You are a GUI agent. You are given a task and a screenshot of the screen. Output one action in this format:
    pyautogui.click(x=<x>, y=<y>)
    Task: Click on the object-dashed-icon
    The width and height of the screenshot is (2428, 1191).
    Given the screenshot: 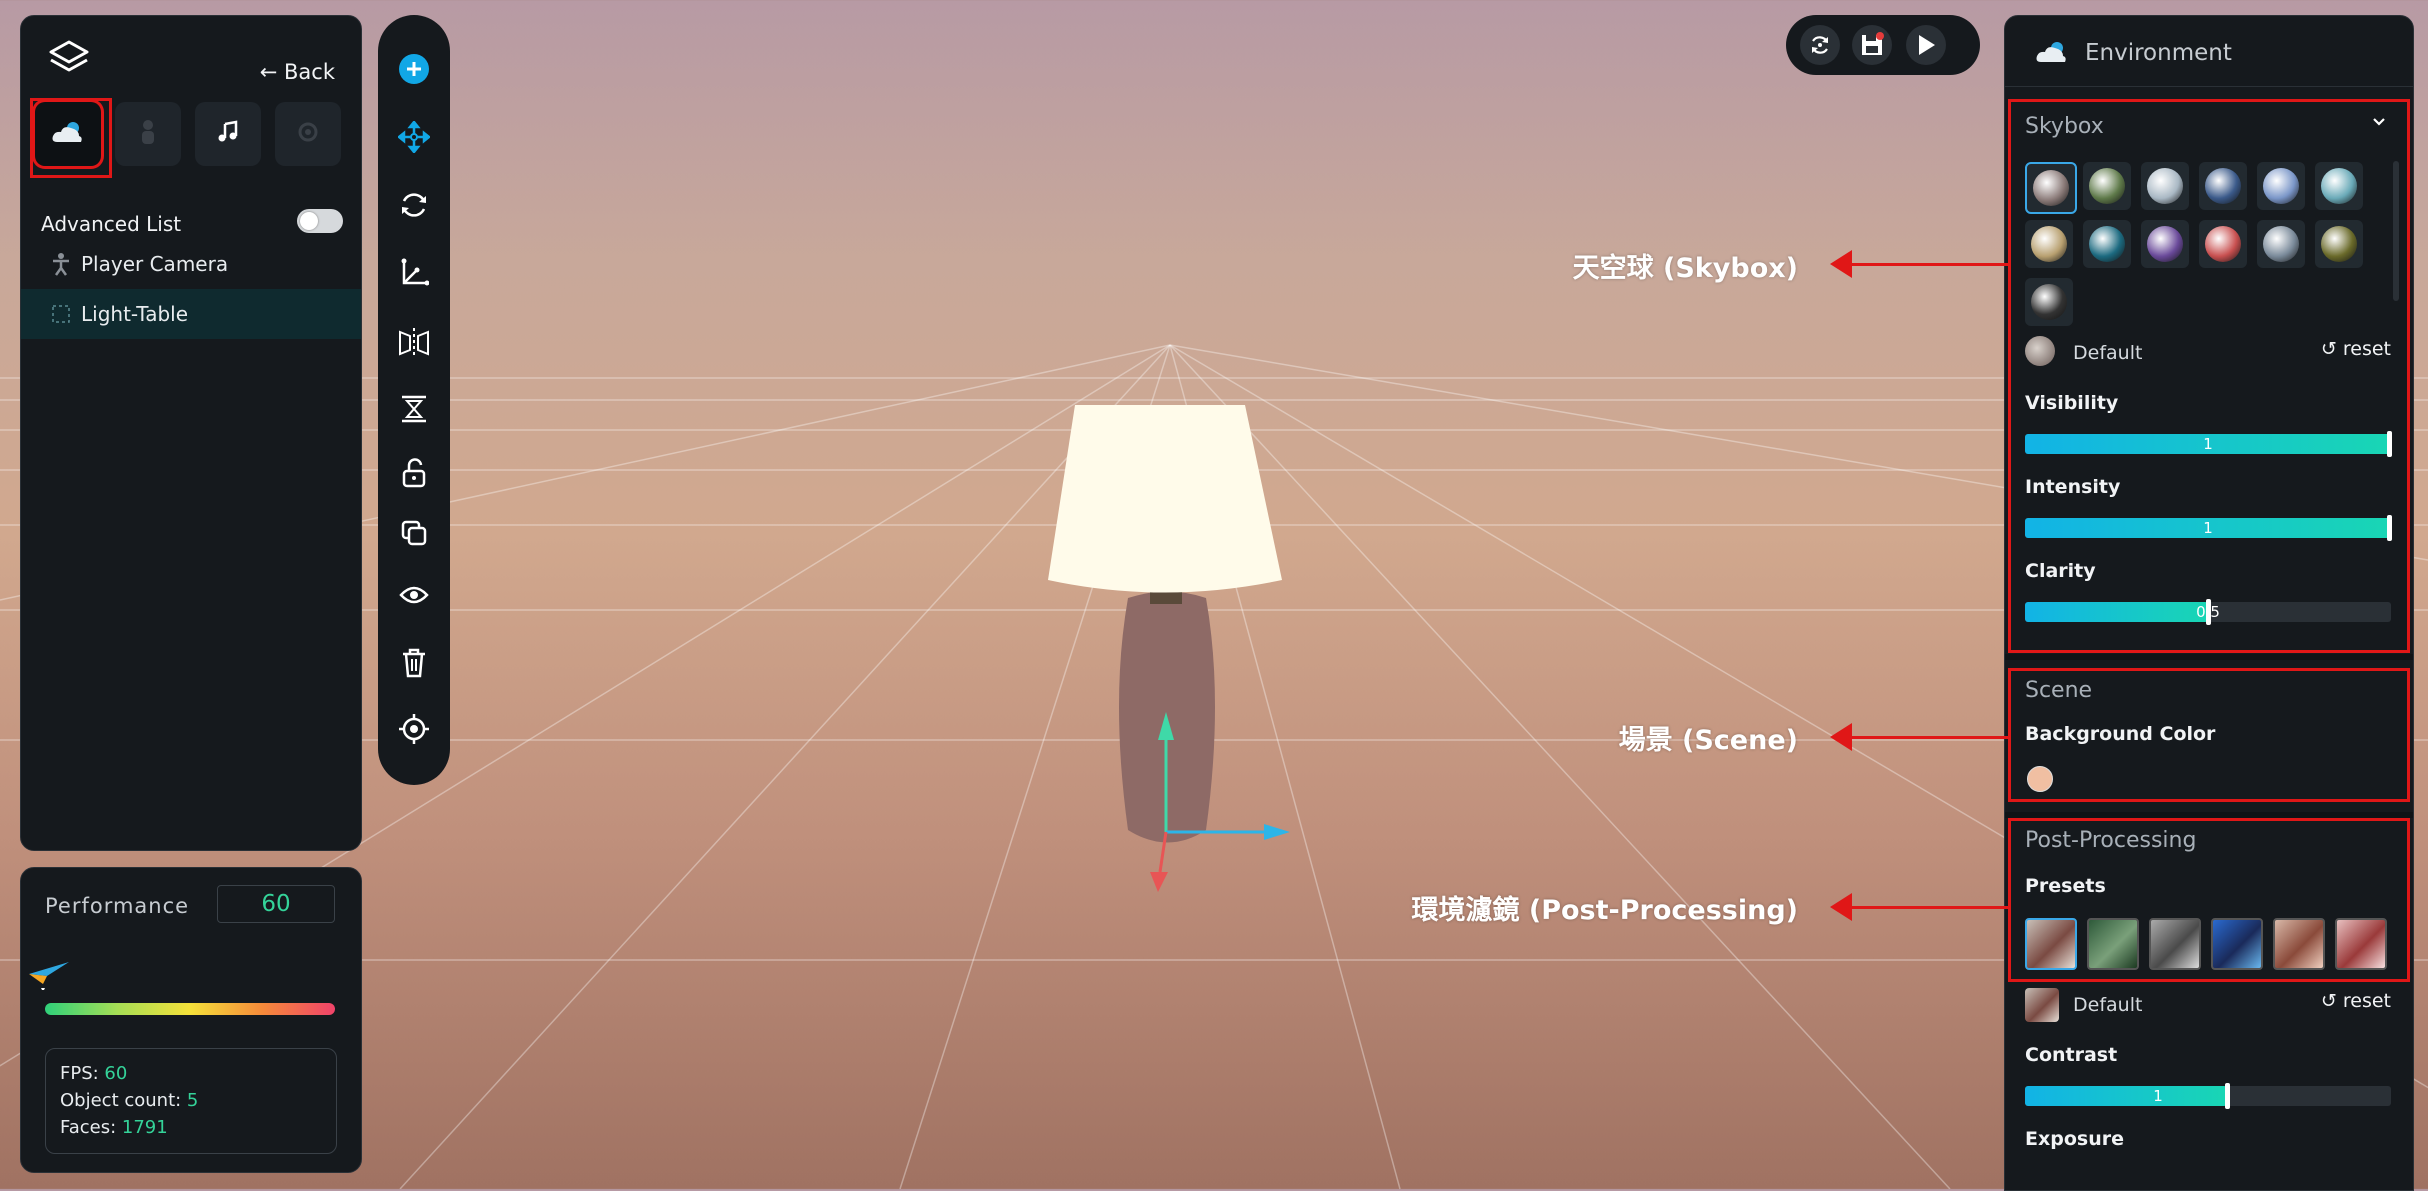 What is the action you would take?
    pyautogui.click(x=61, y=314)
    